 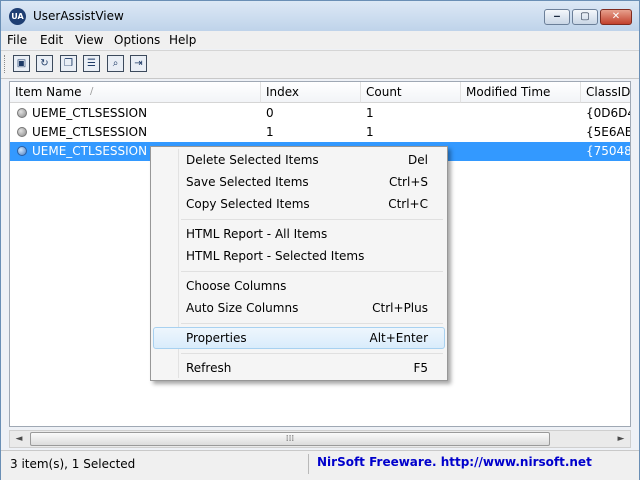 What do you see at coordinates (308, 464) in the screenshot?
I see `status-divider` at bounding box center [308, 464].